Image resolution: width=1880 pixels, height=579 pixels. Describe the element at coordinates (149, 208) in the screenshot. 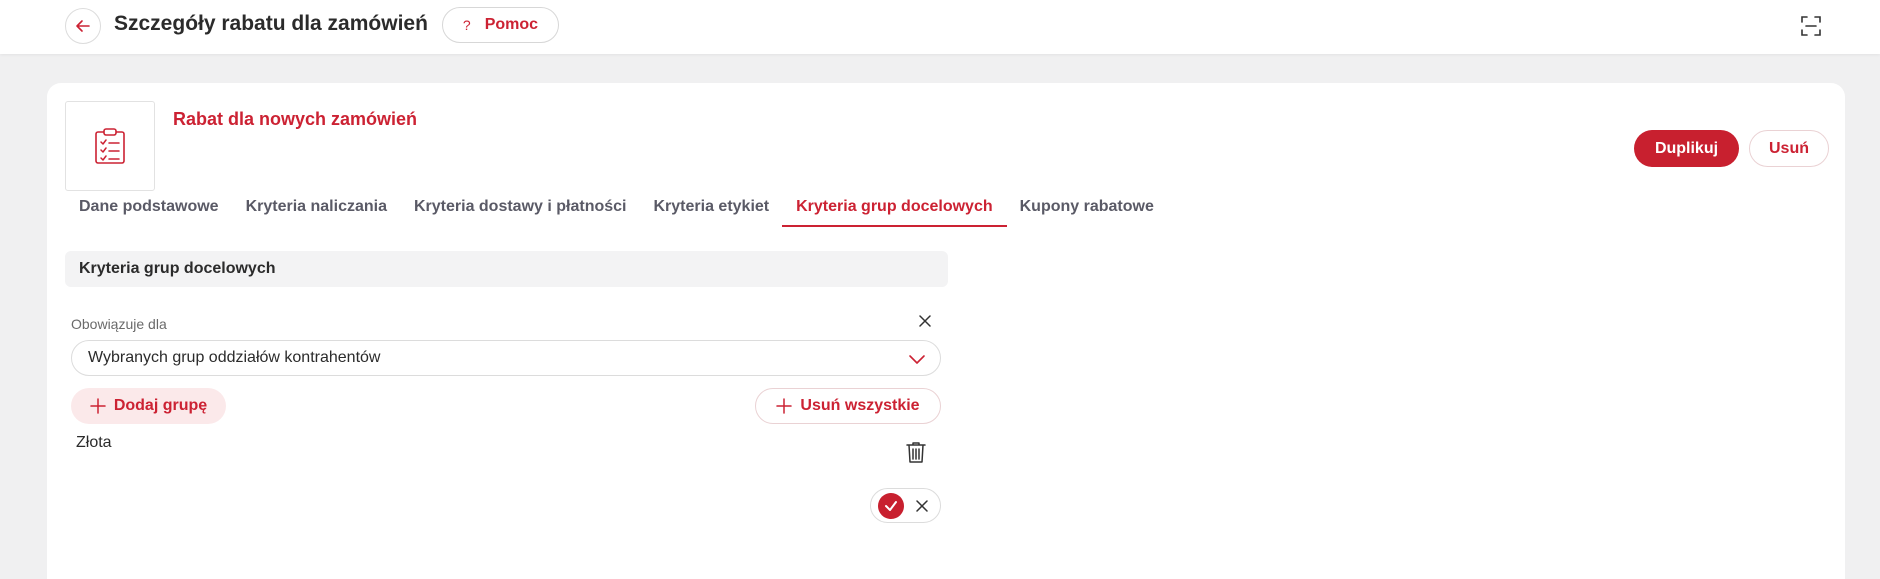

I see `tab-basic-data: Dane podstawowe` at that location.